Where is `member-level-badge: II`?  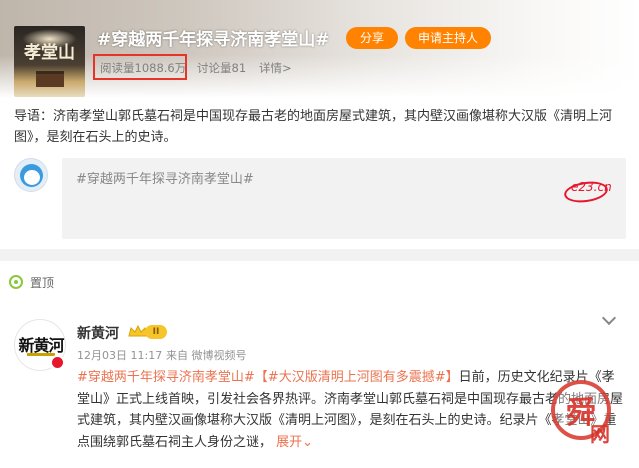
member-level-badge: II is located at coordinates (156, 332).